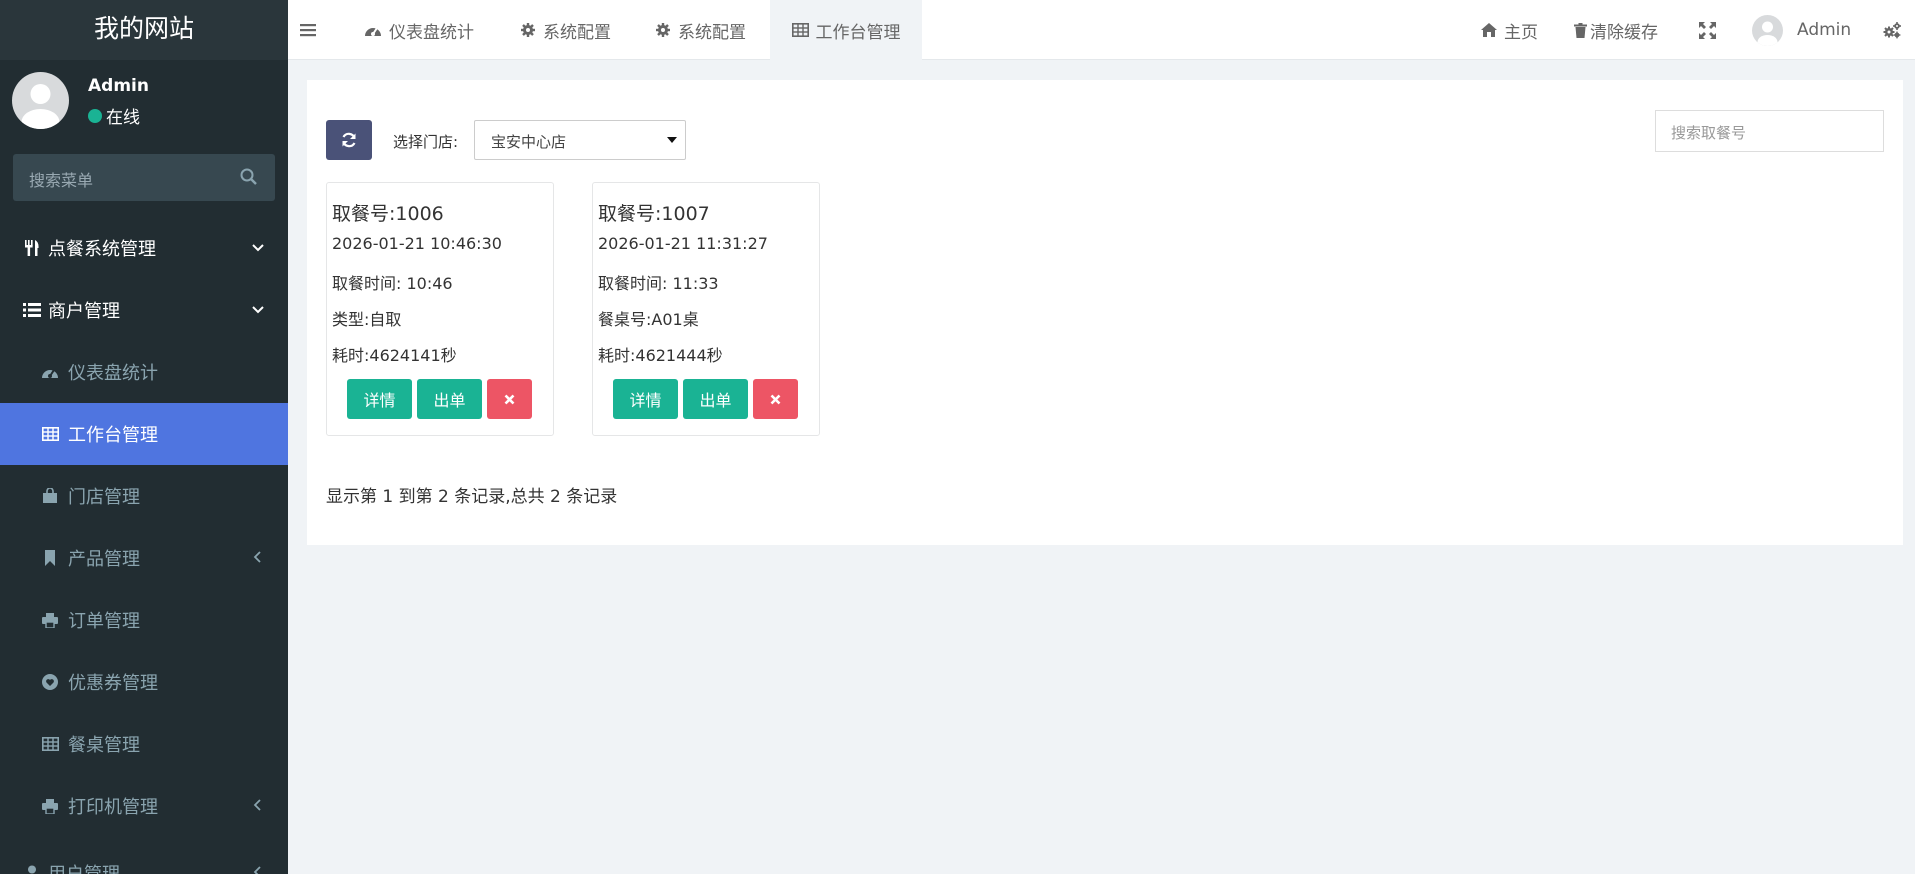  I want to click on tab-system-config-2: 系统配置, so click(700, 30).